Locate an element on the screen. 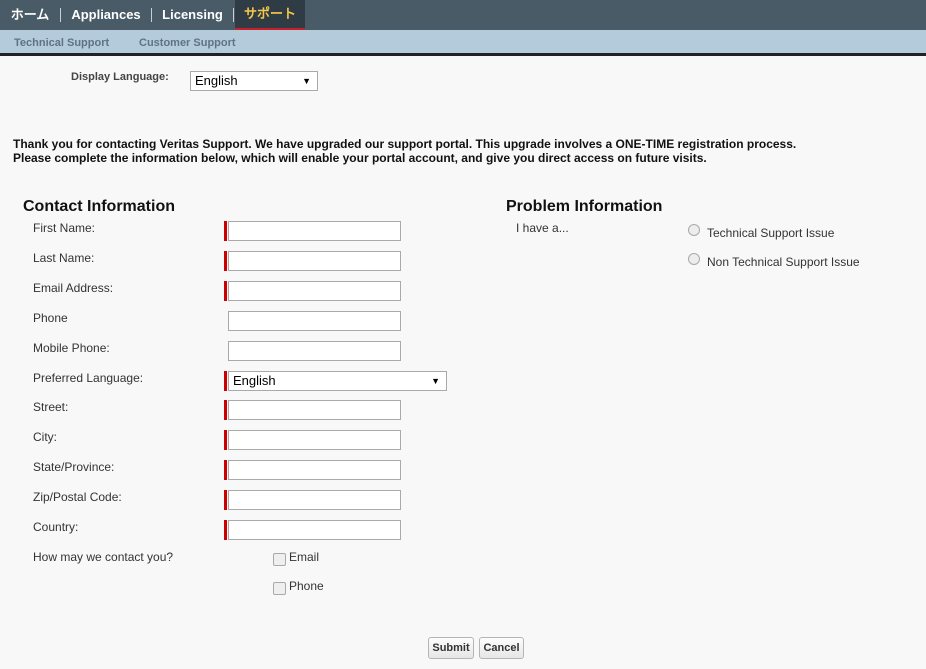 The height and width of the screenshot is (669, 926). street-field is located at coordinates (314, 410).